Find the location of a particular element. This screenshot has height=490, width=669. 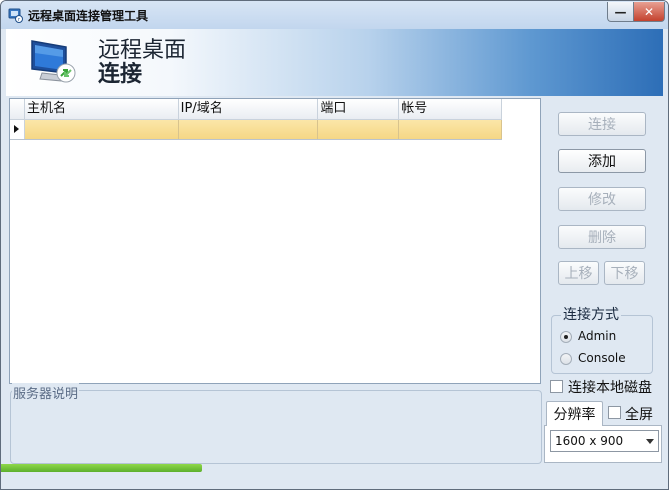

close-icon: ✕ is located at coordinates (649, 11).